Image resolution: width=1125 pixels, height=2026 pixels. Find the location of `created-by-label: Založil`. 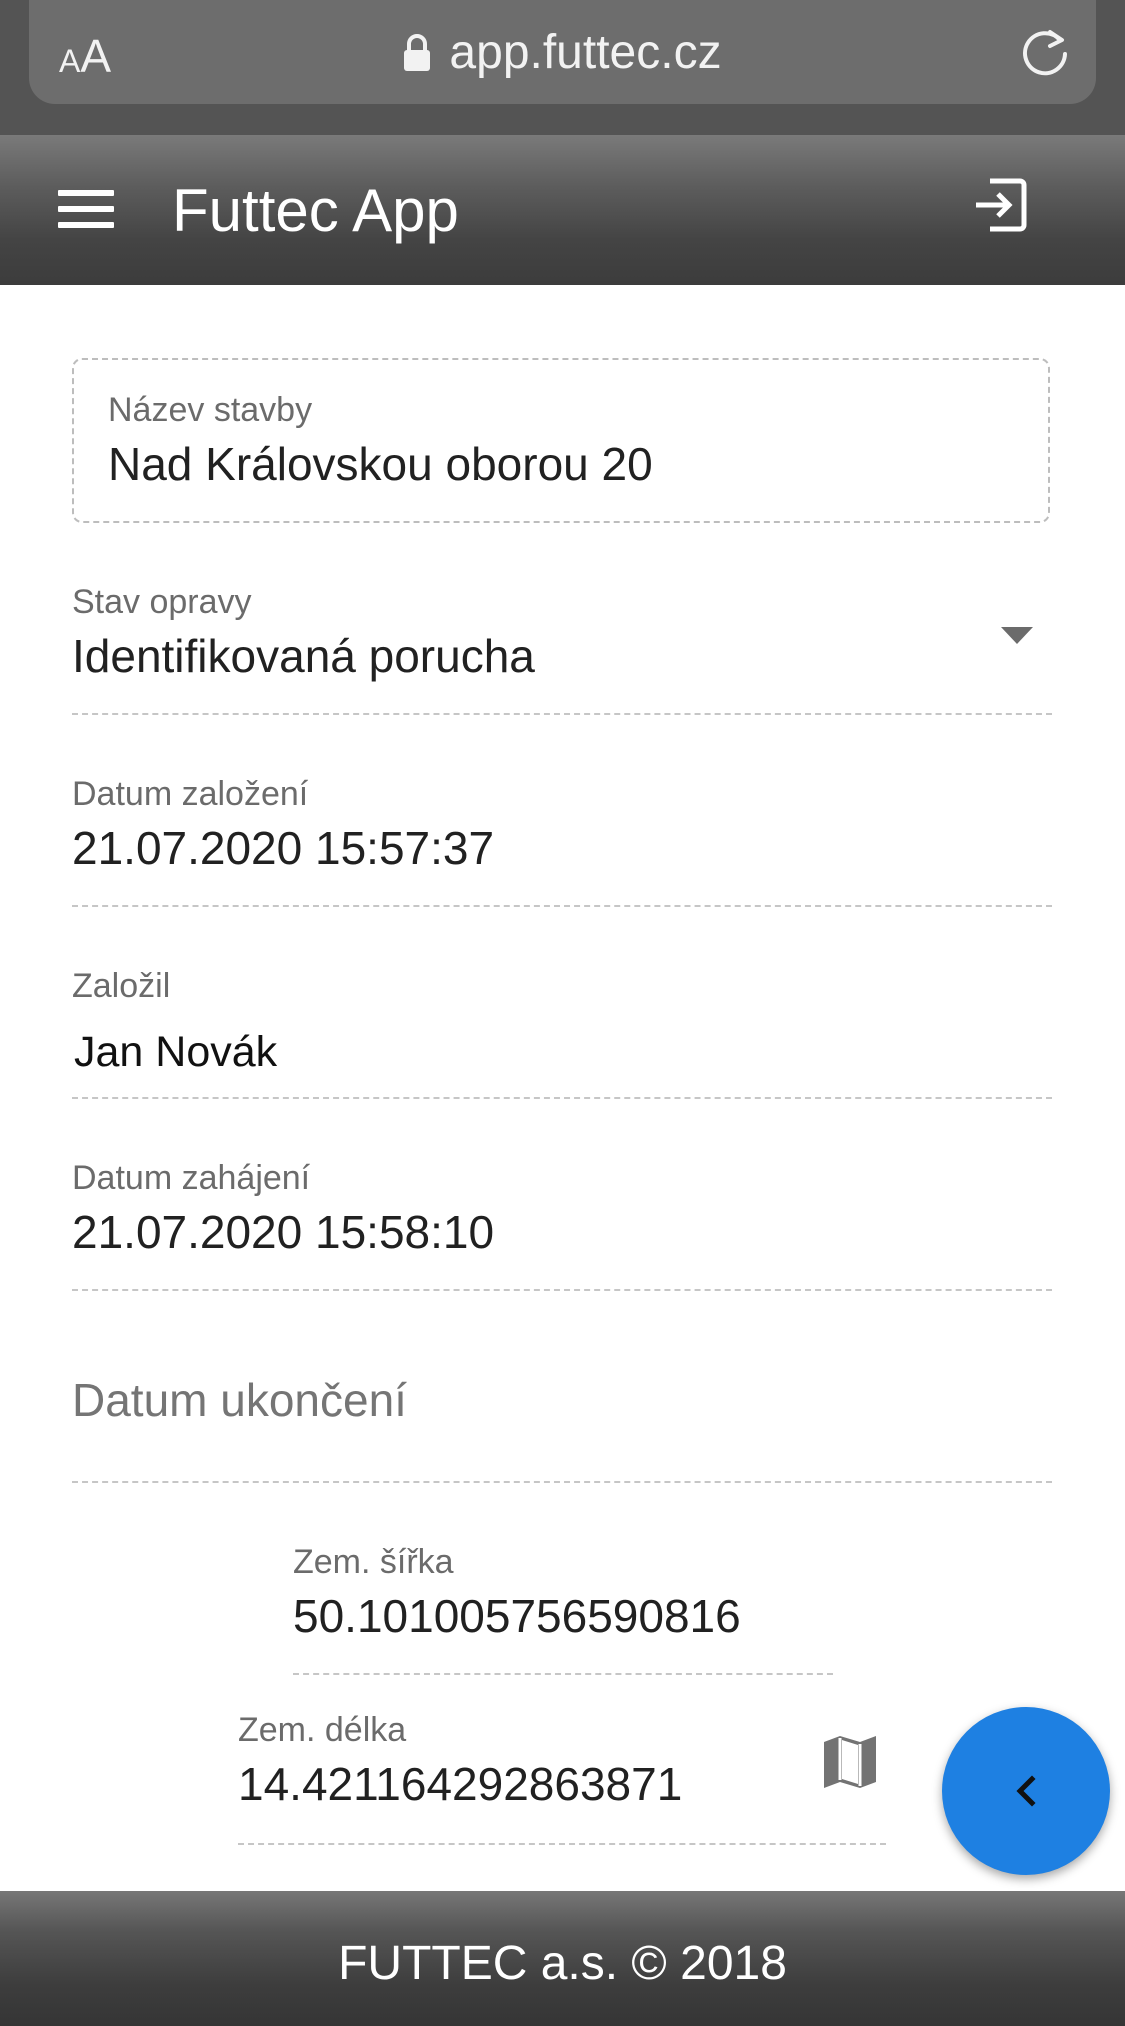

created-by-label: Založil is located at coordinates (121, 986).